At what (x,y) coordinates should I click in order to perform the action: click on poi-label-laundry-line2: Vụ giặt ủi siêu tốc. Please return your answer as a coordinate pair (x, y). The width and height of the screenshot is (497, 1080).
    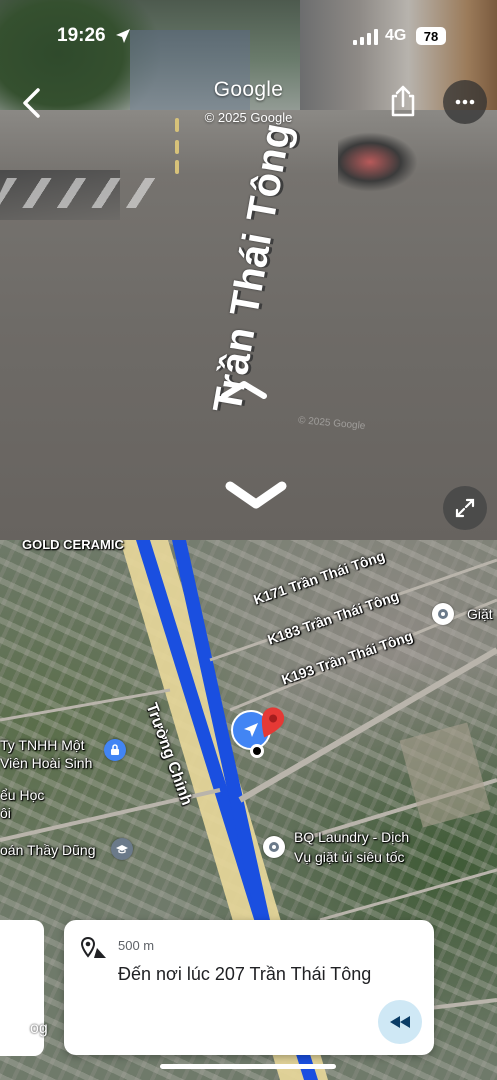
    Looking at the image, I should click on (349, 857).